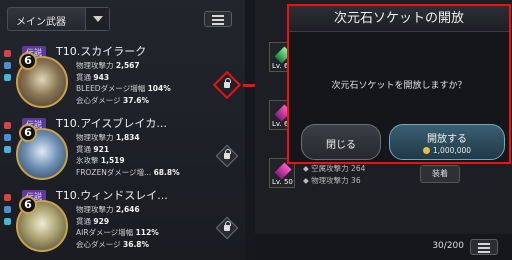 This screenshot has height=260, width=512. Describe the element at coordinates (399, 19) in the screenshot. I see `dialog-title: 次元石ソケットの開放` at that location.